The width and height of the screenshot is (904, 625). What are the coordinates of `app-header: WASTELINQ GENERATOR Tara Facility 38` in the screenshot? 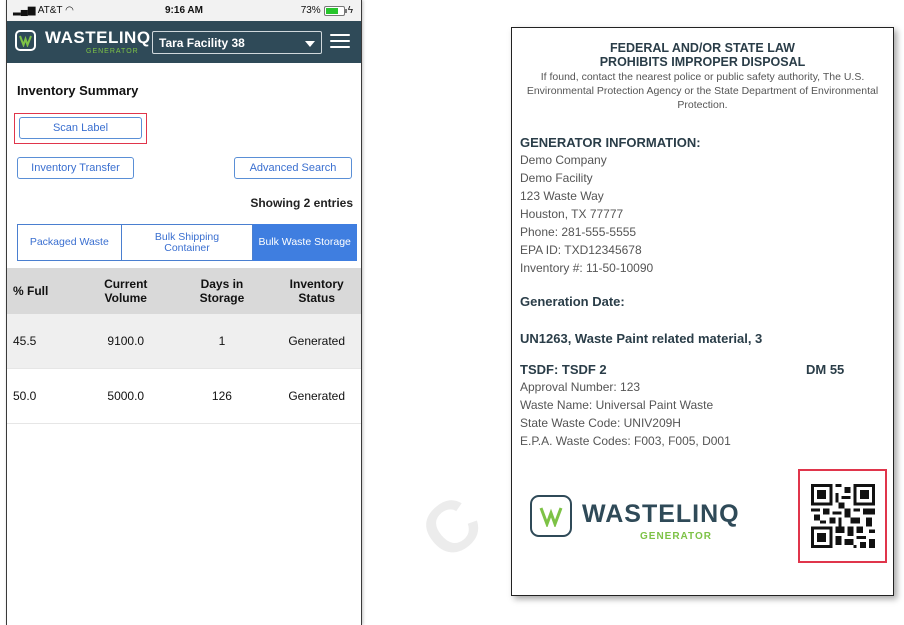 It's located at (184, 42).